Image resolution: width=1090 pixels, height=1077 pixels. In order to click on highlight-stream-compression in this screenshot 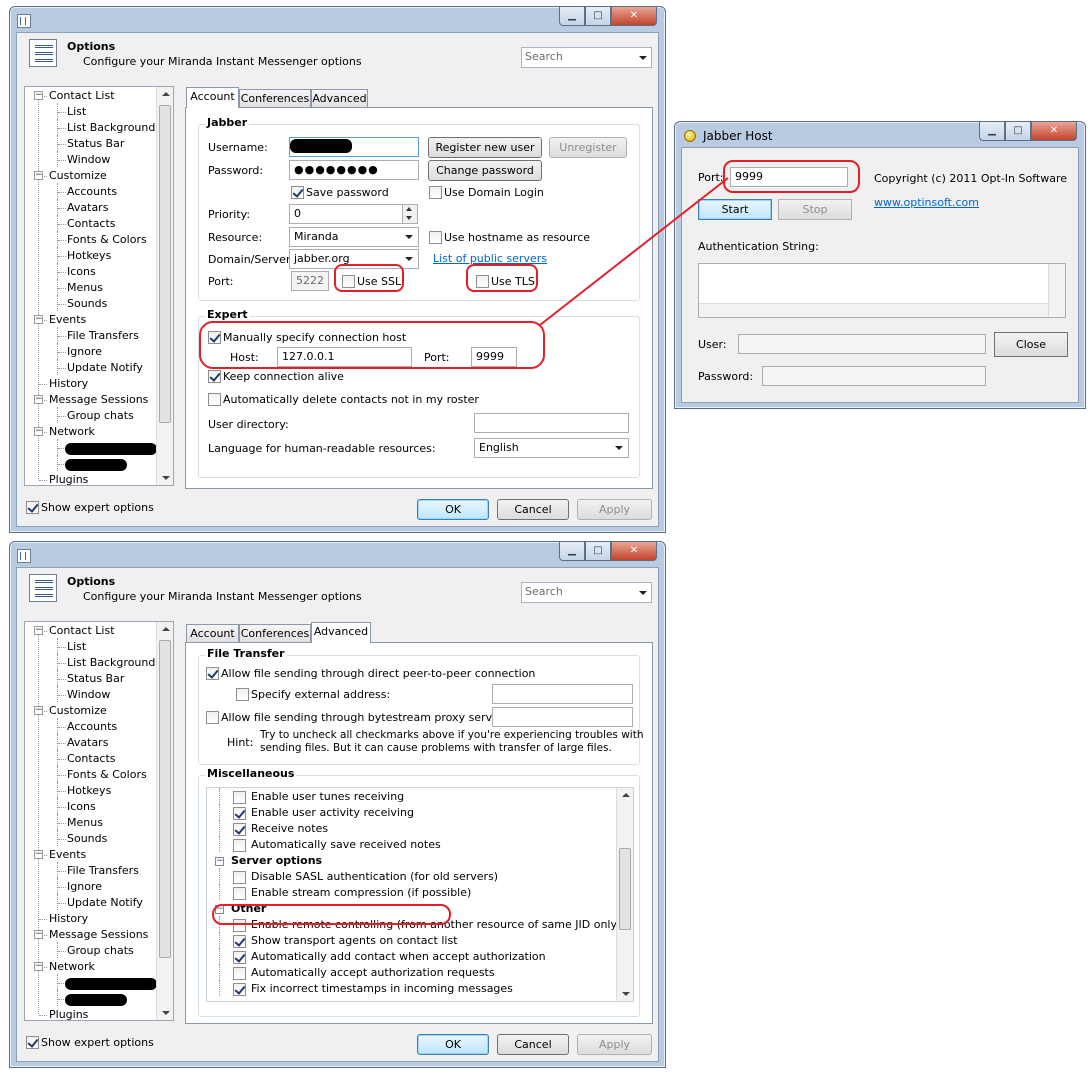, I will do `click(331, 914)`.